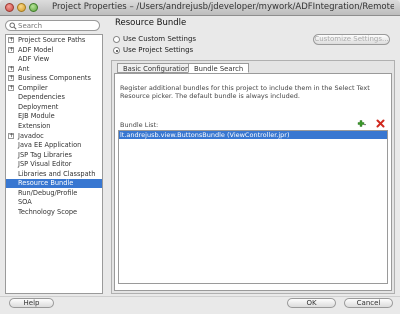 The width and height of the screenshot is (400, 314). I want to click on tree-item-adf-model: + ADF Model, so click(54, 50).